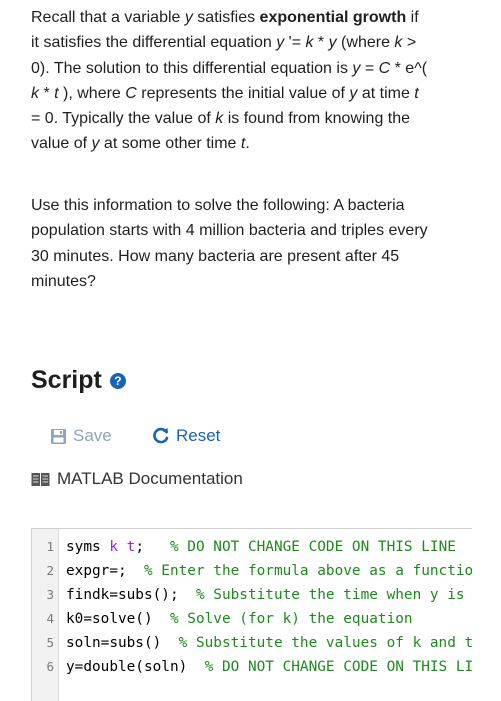  Describe the element at coordinates (50, 642) in the screenshot. I see `line-number: 5` at that location.